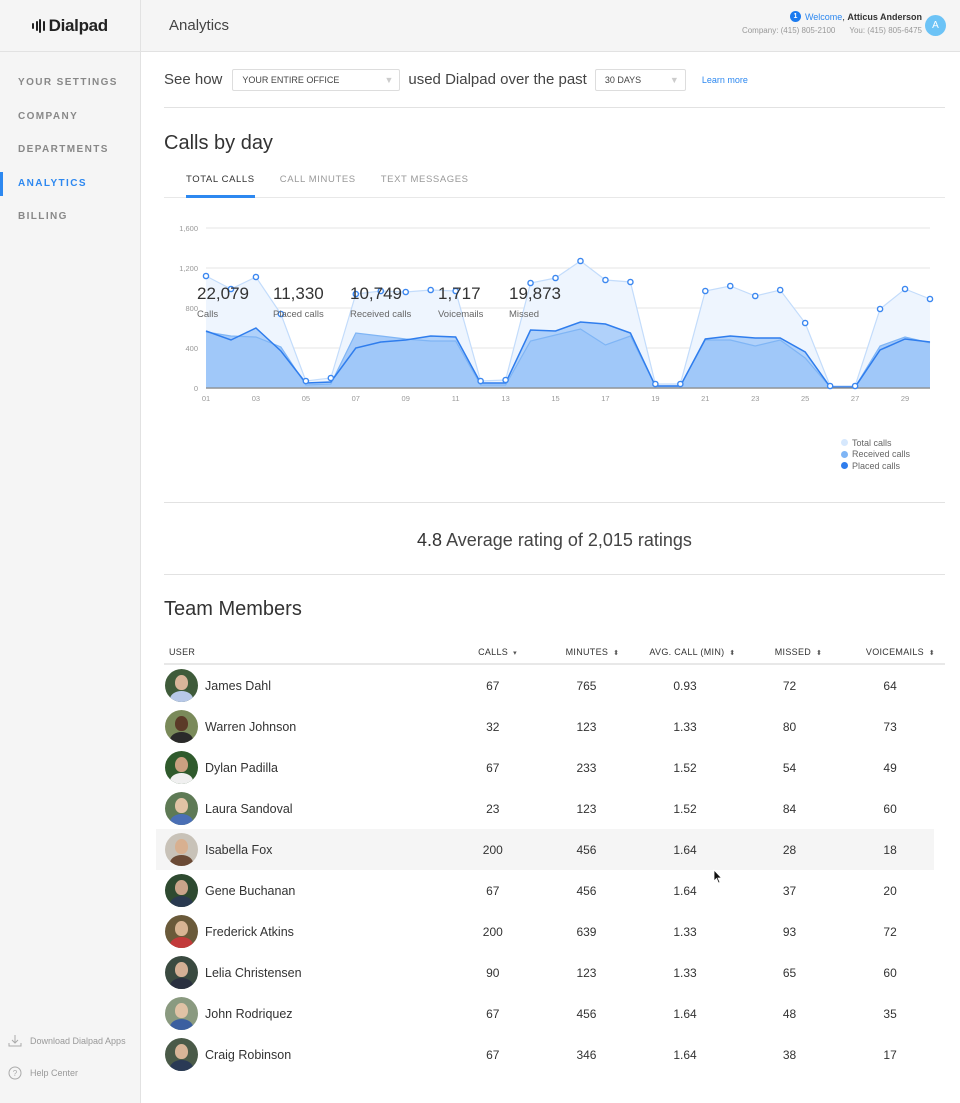 This screenshot has width=960, height=1103. What do you see at coordinates (307, 1054) in the screenshot?
I see `user-cell: Craig Robinson` at bounding box center [307, 1054].